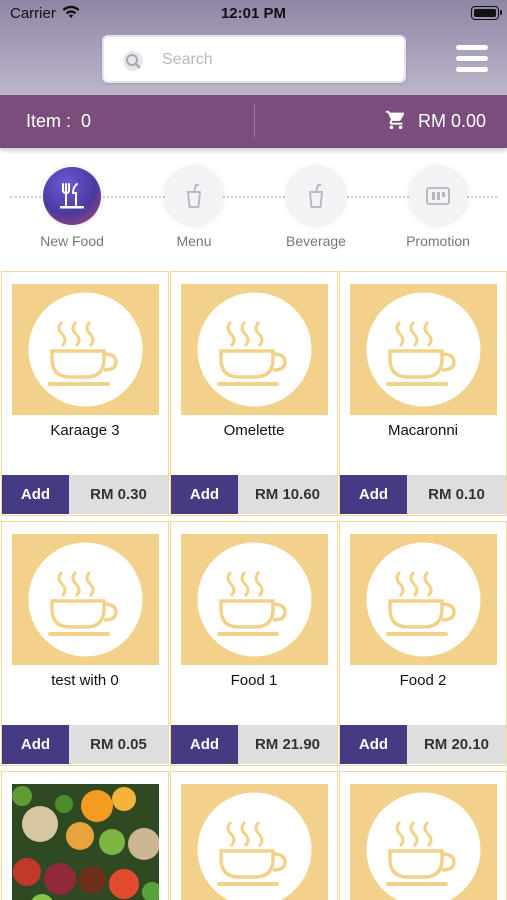  What do you see at coordinates (85, 680) in the screenshot?
I see `product-name: test with 0` at bounding box center [85, 680].